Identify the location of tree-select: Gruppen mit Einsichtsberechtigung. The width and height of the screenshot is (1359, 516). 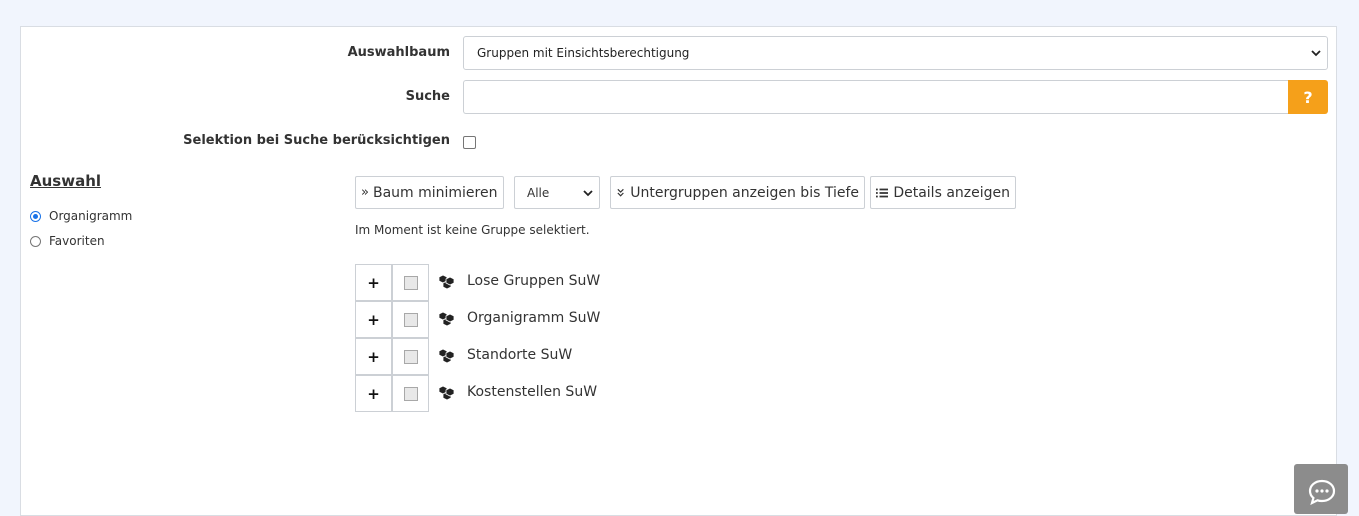
(895, 53).